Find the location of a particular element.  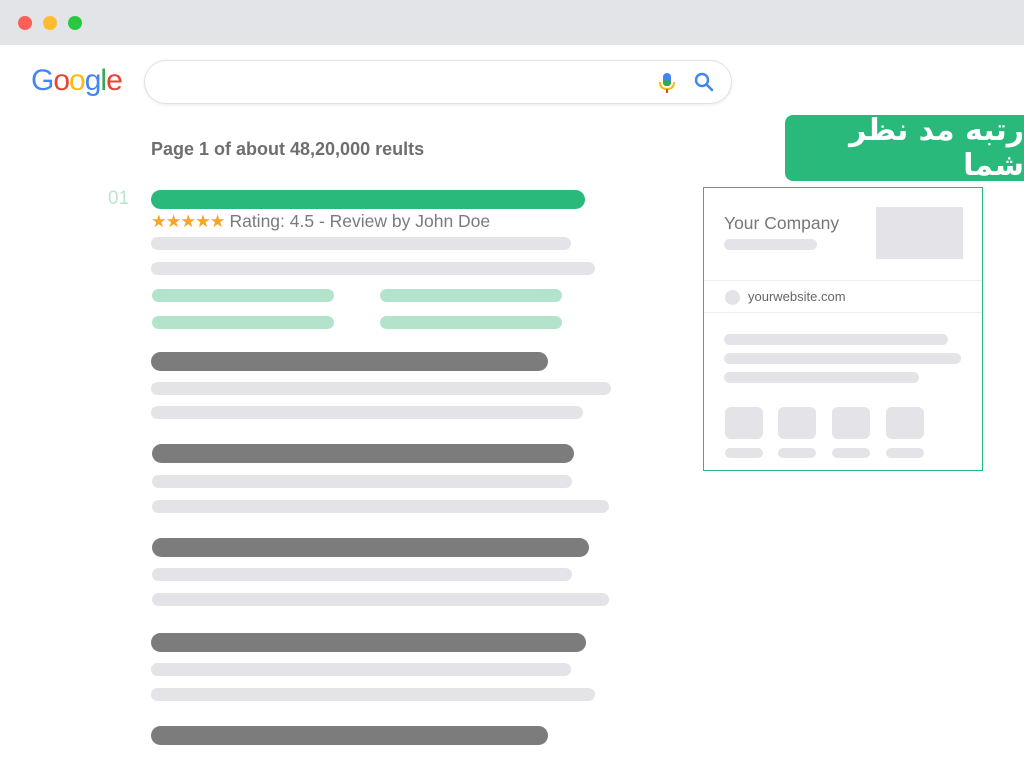

microphone-icon is located at coordinates (667, 83).